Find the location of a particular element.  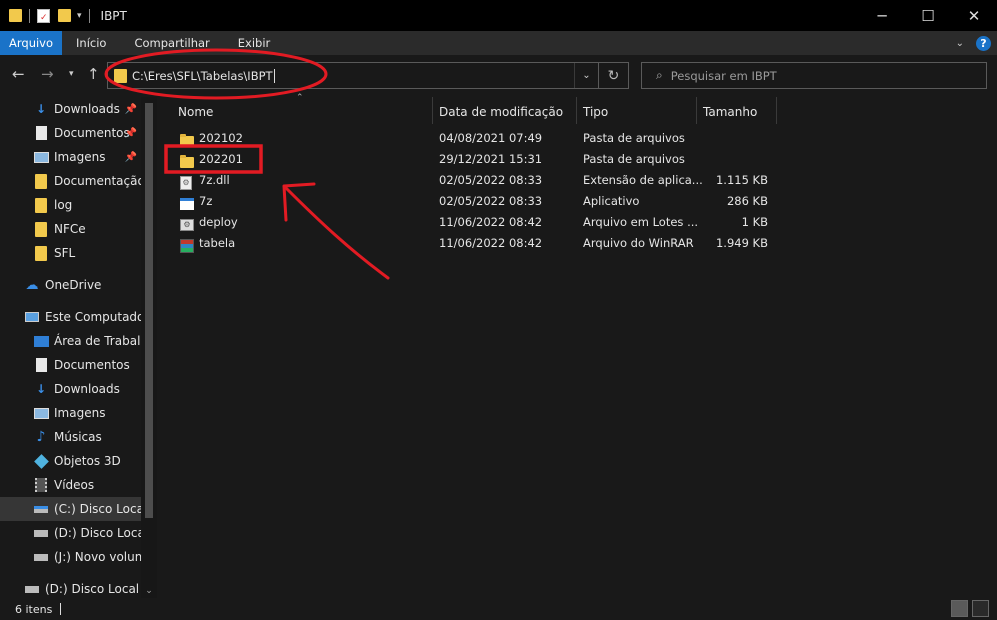

refresh-button: ↻ is located at coordinates (614, 75).